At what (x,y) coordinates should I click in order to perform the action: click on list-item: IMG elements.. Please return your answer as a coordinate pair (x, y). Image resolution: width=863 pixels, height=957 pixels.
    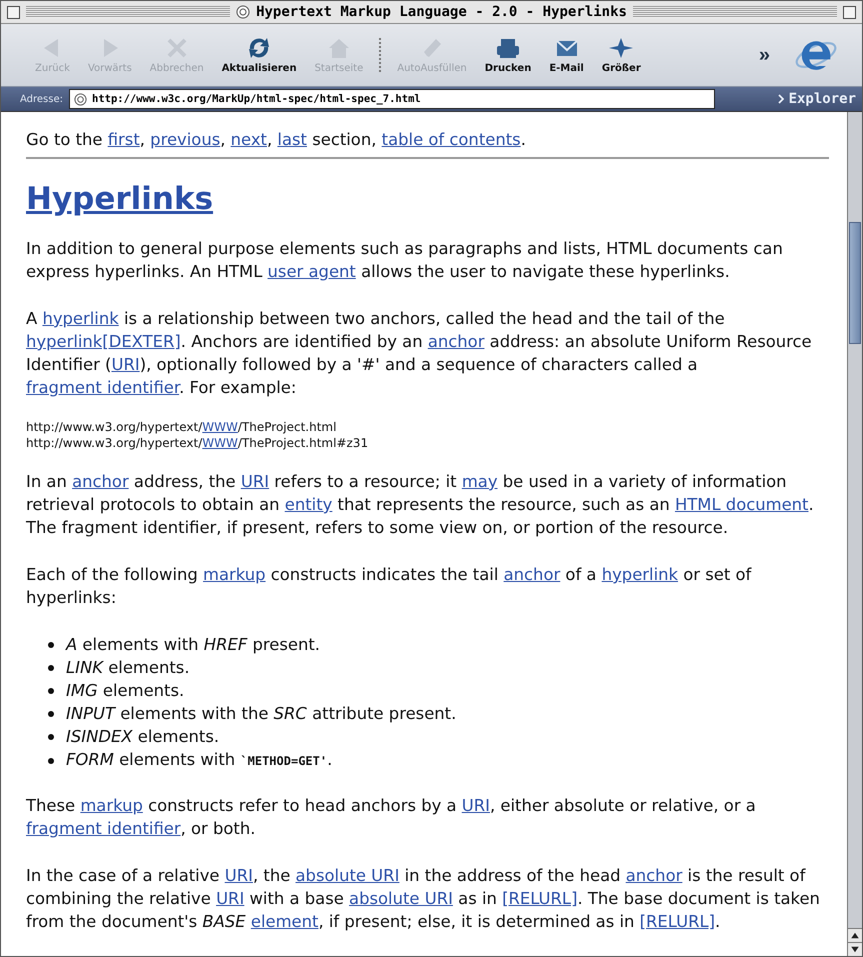
    Looking at the image, I should click on (125, 691).